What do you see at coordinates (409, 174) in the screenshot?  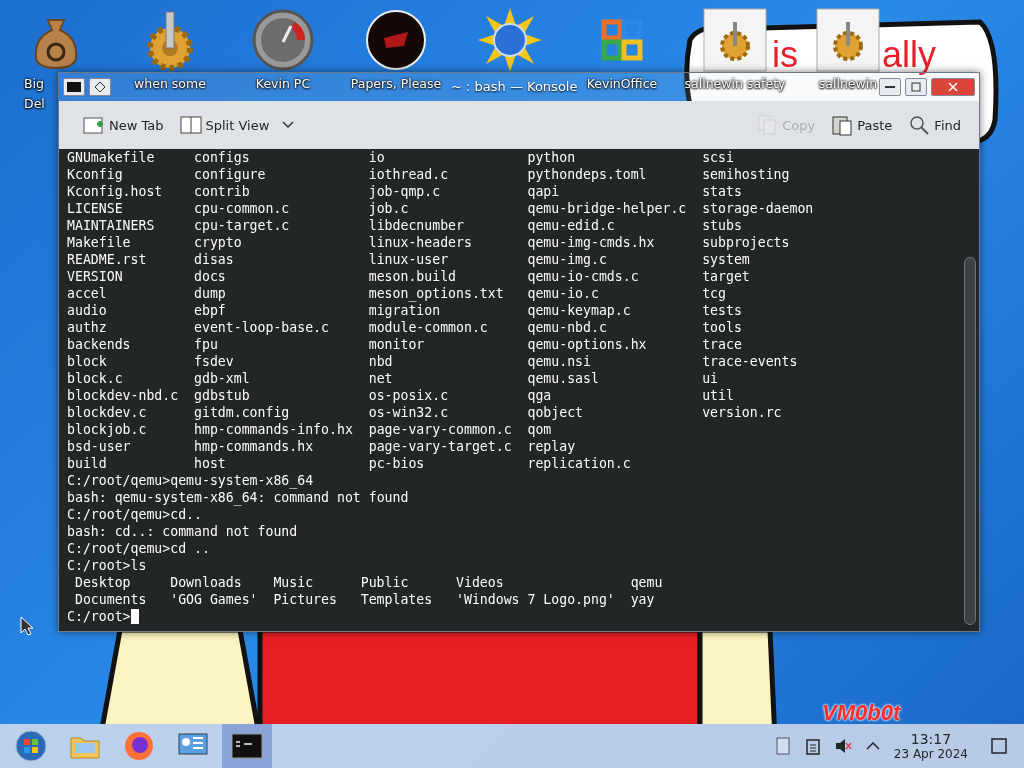 I see `terminal-text: iothread.c` at bounding box center [409, 174].